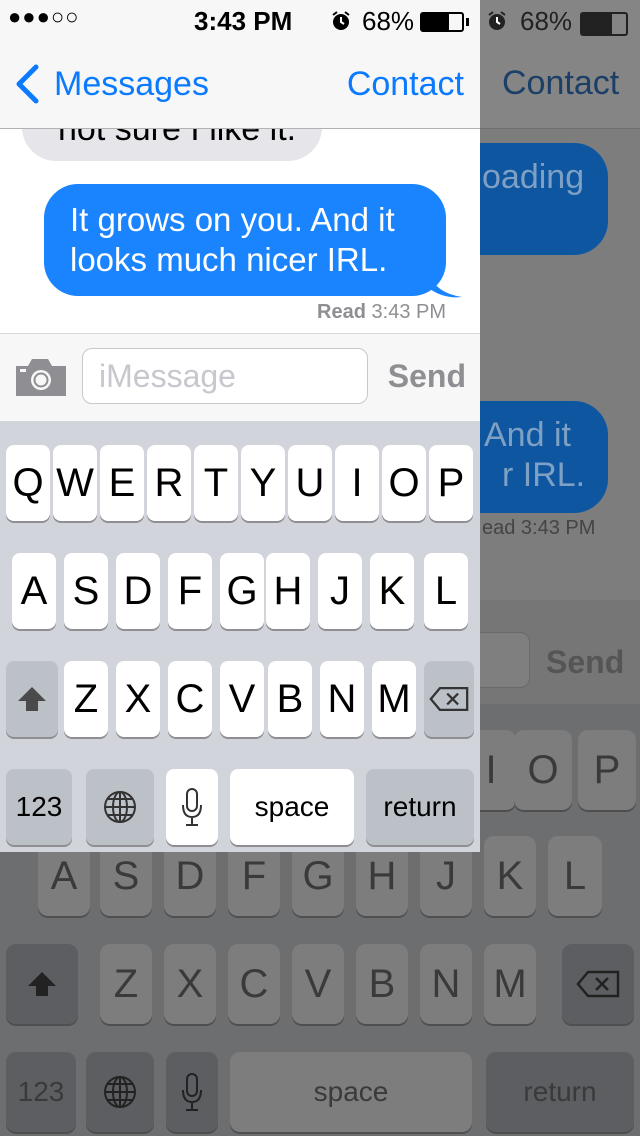 The height and width of the screenshot is (1136, 640). What do you see at coordinates (41, 1092) in the screenshot?
I see `bg-key-123: 123` at bounding box center [41, 1092].